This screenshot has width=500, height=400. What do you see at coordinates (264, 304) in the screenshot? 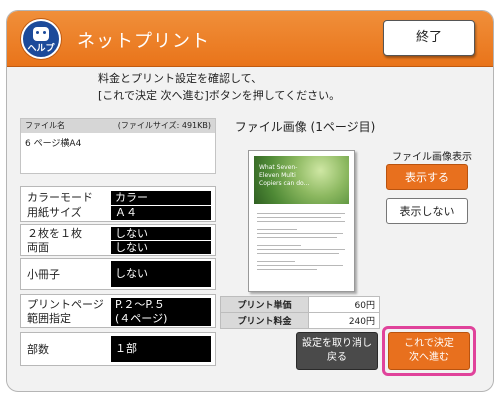
I see `unit-price-label: プリント単価` at bounding box center [264, 304].